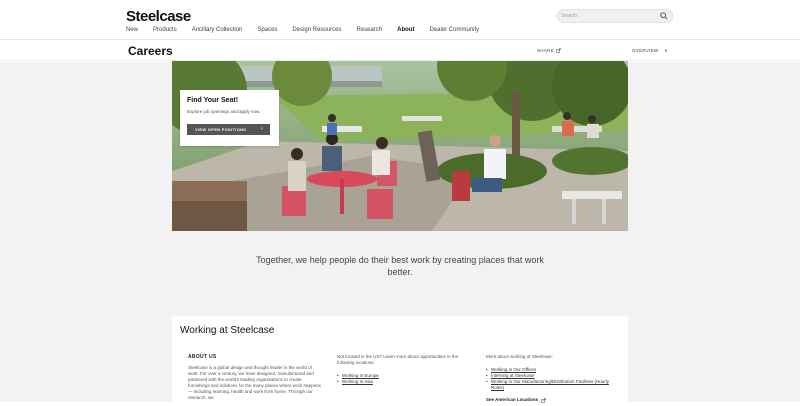 Image resolution: width=800 pixels, height=406 pixels. What do you see at coordinates (546, 50) in the screenshot?
I see `share-label: SHARE` at bounding box center [546, 50].